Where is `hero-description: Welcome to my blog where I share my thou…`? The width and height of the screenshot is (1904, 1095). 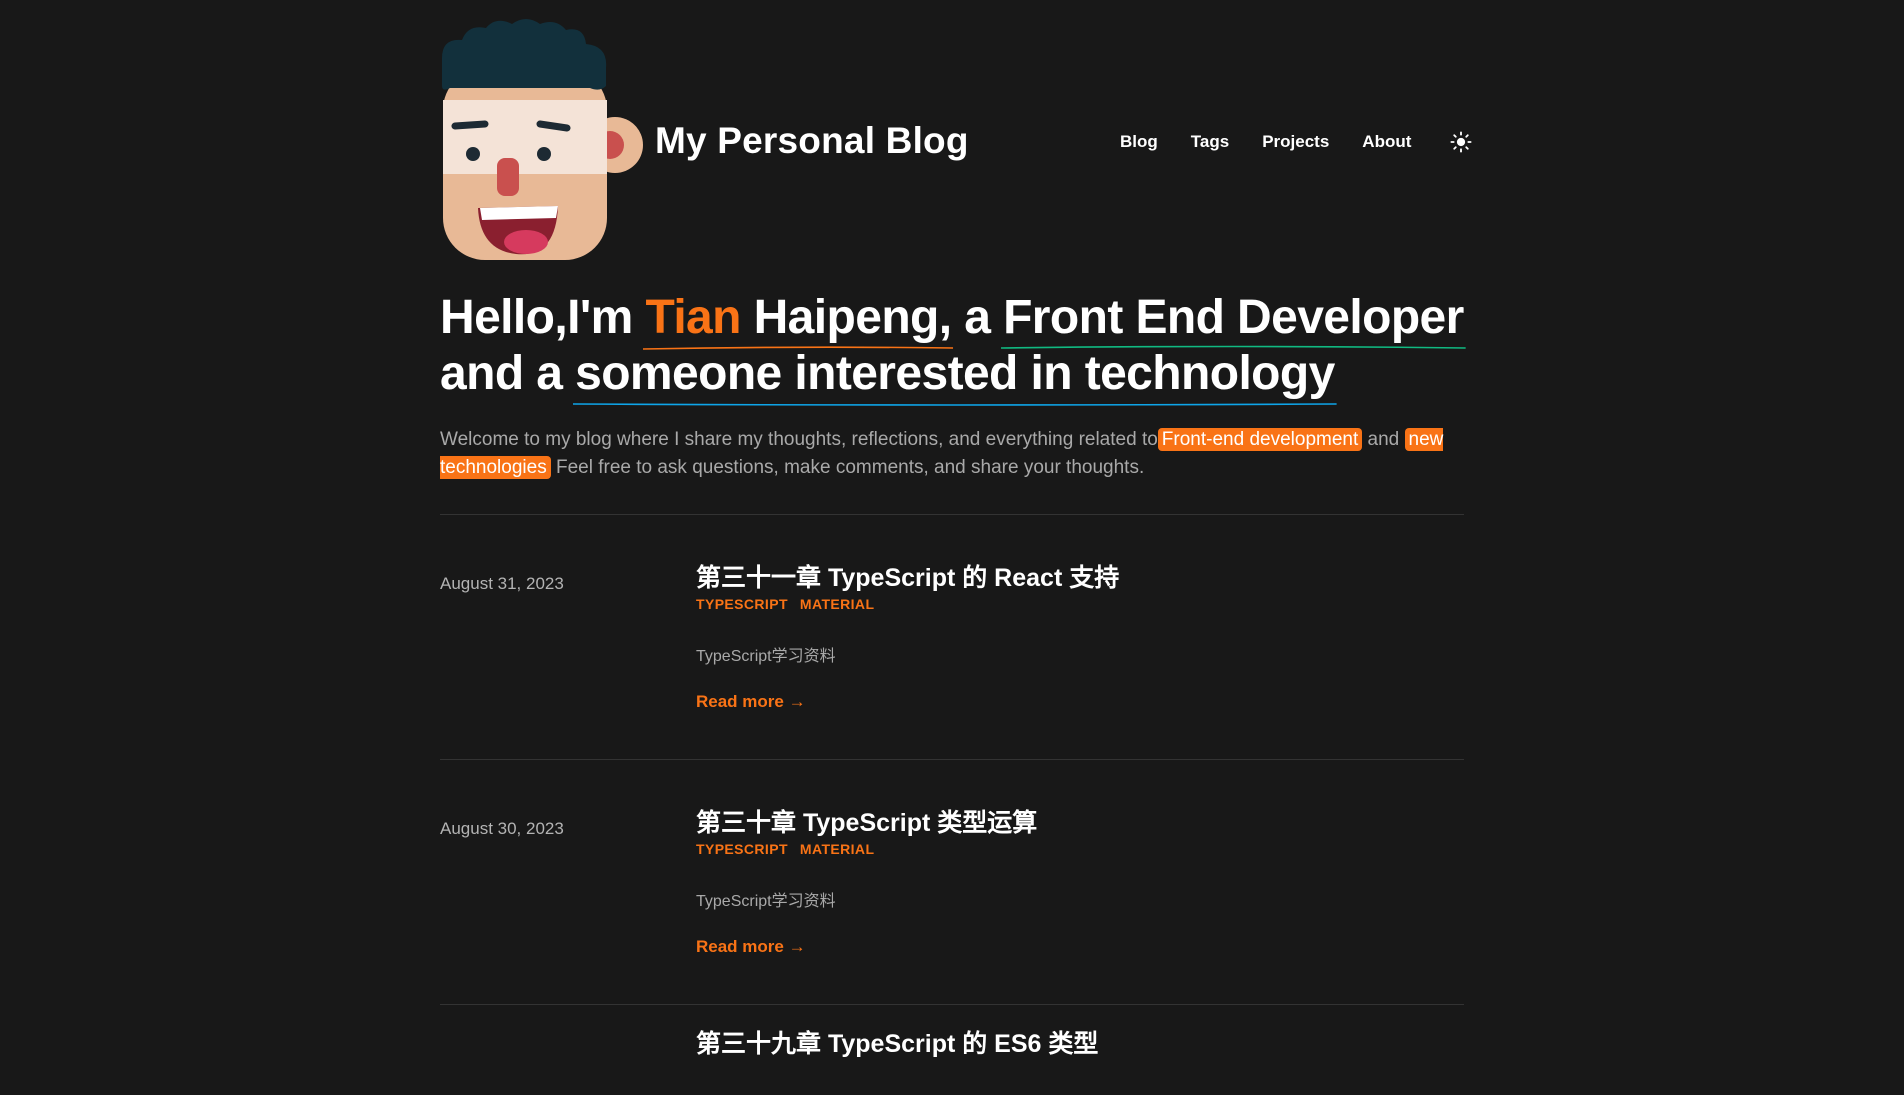 hero-description: Welcome to my blog where I share my thou… is located at coordinates (952, 454).